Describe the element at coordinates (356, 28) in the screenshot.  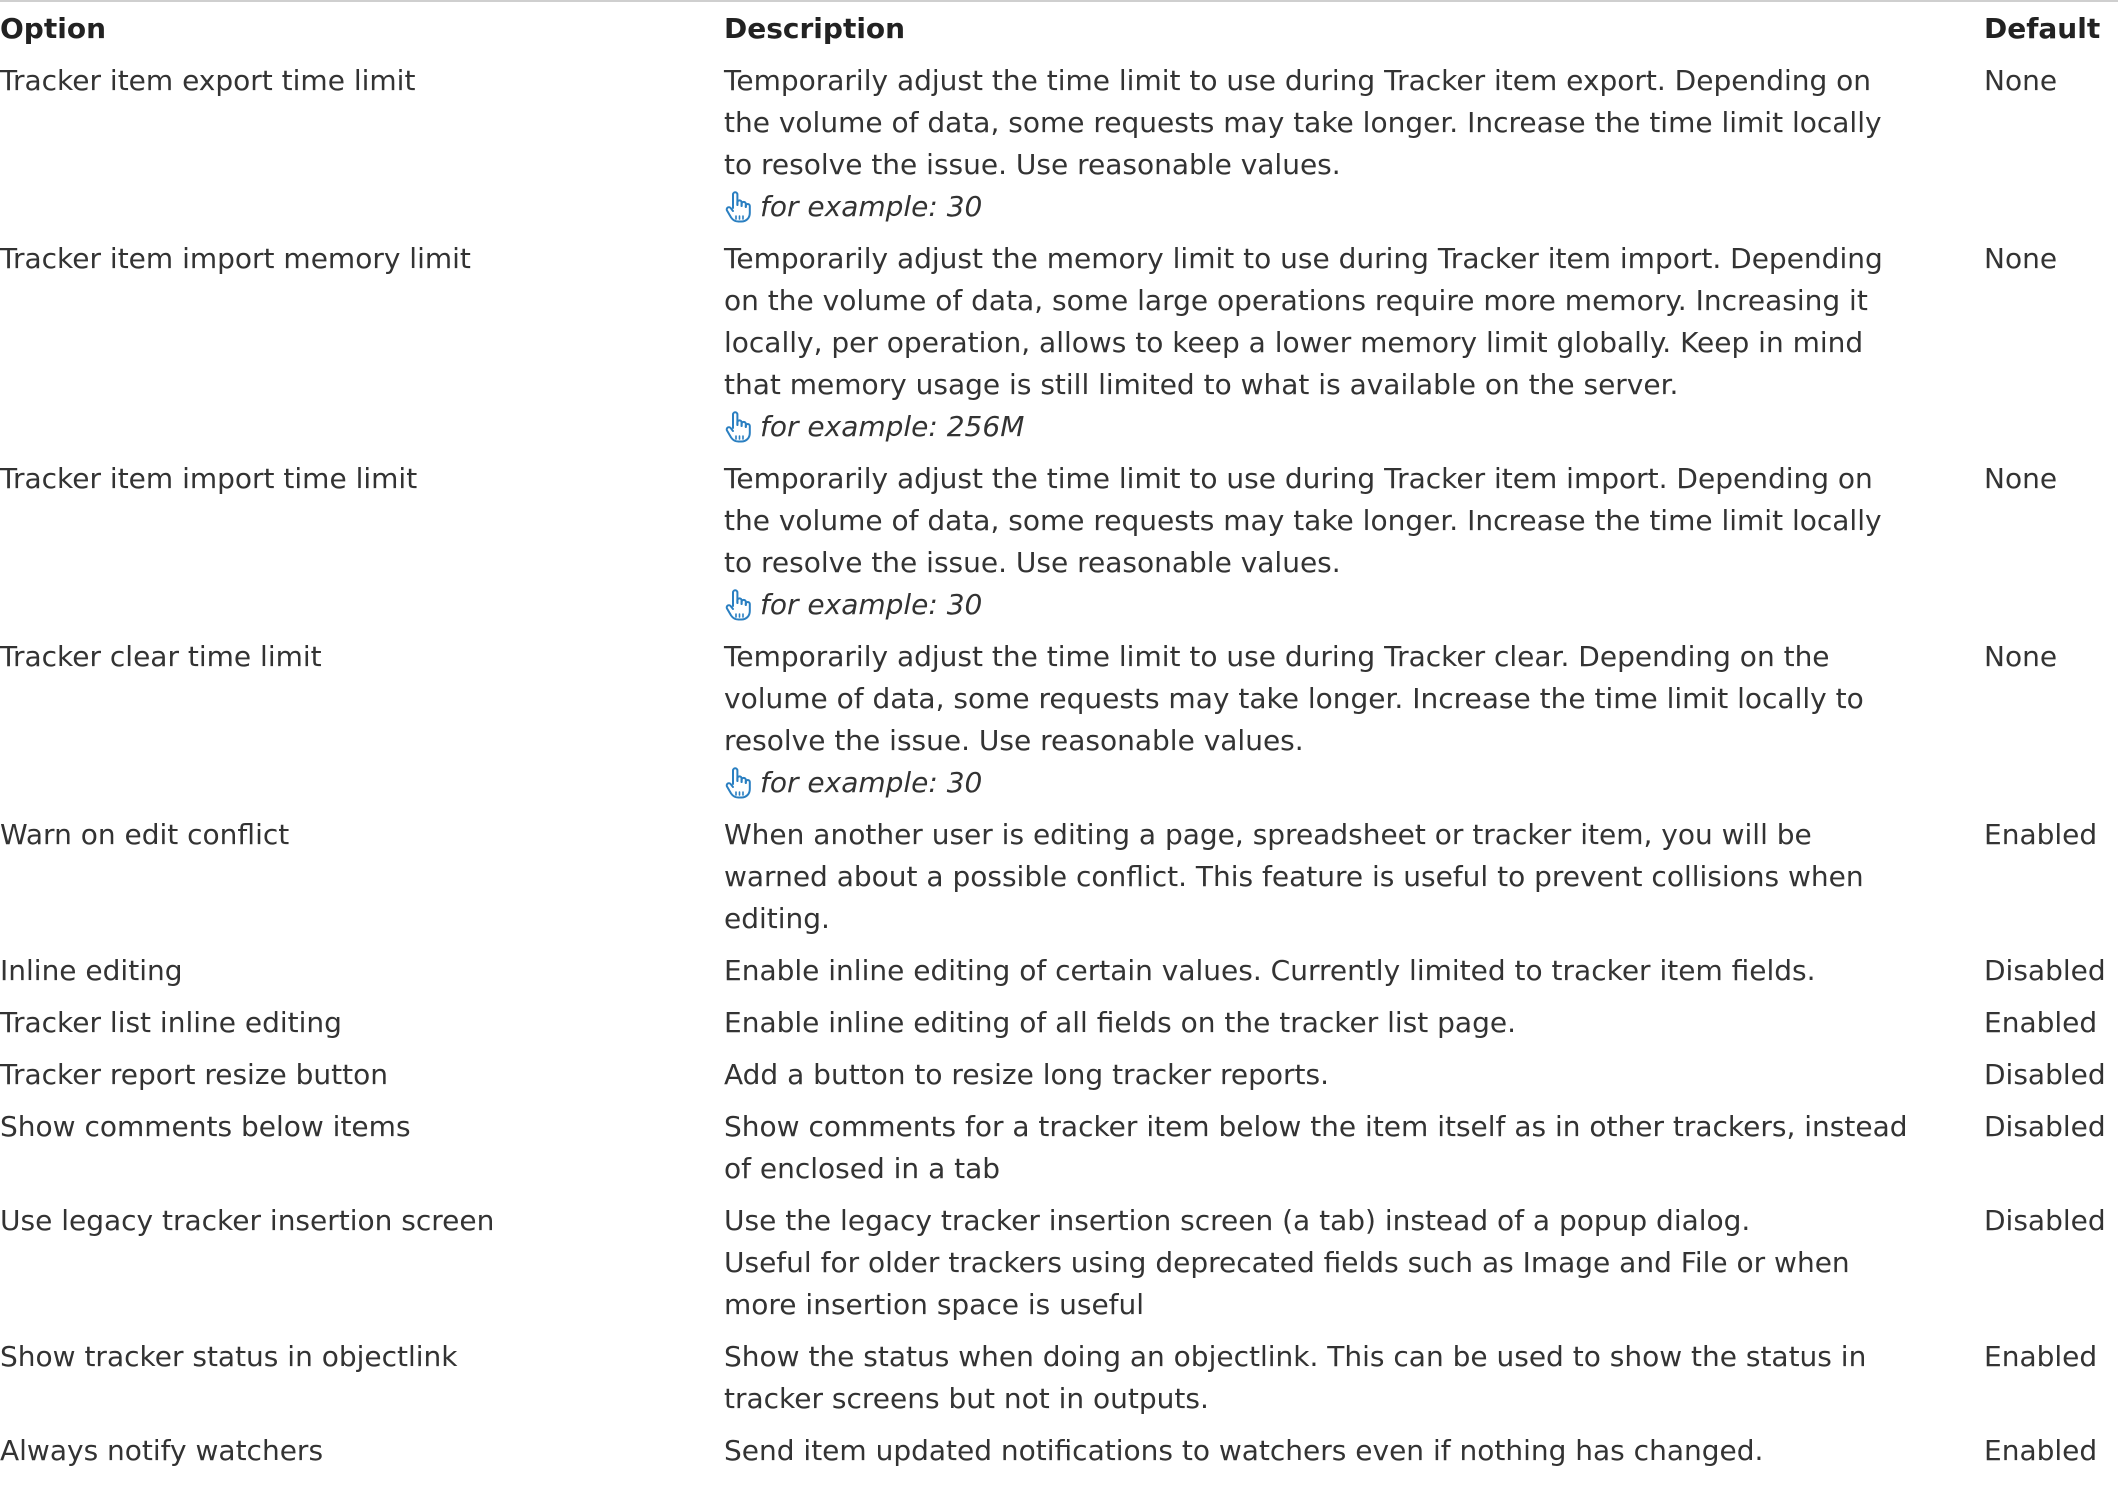
I see `column-header-option: Option` at that location.